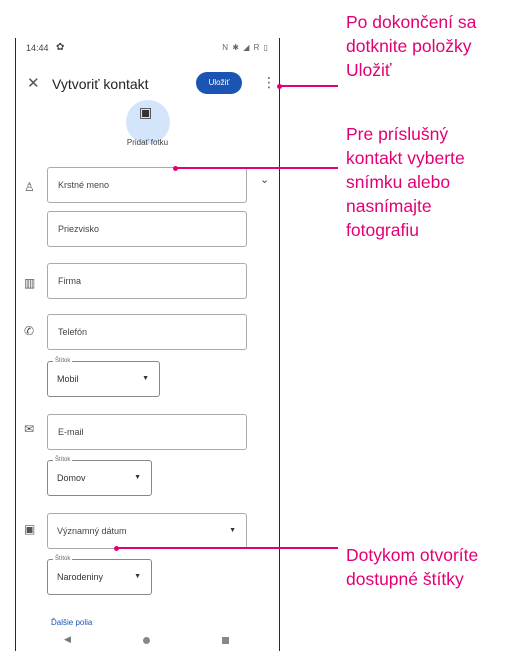 This screenshot has width=512, height=651. What do you see at coordinates (29, 331) in the screenshot?
I see `phone-icon: ✆` at bounding box center [29, 331].